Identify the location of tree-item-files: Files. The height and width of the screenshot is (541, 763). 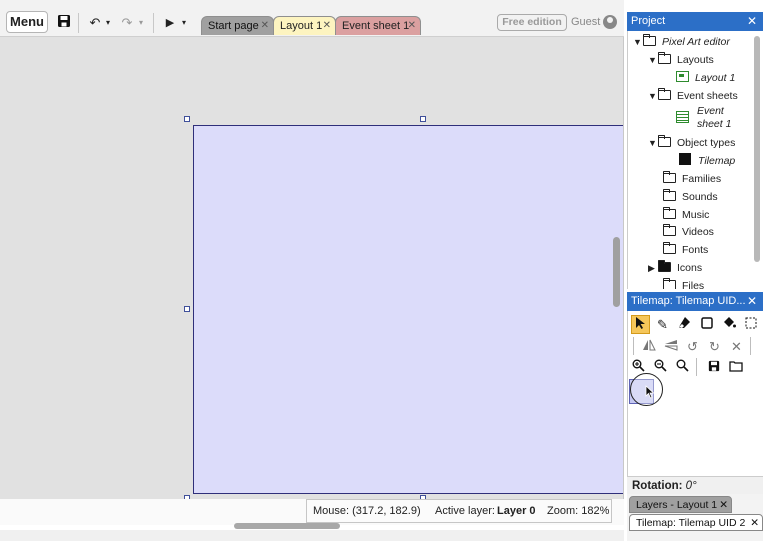
(683, 283).